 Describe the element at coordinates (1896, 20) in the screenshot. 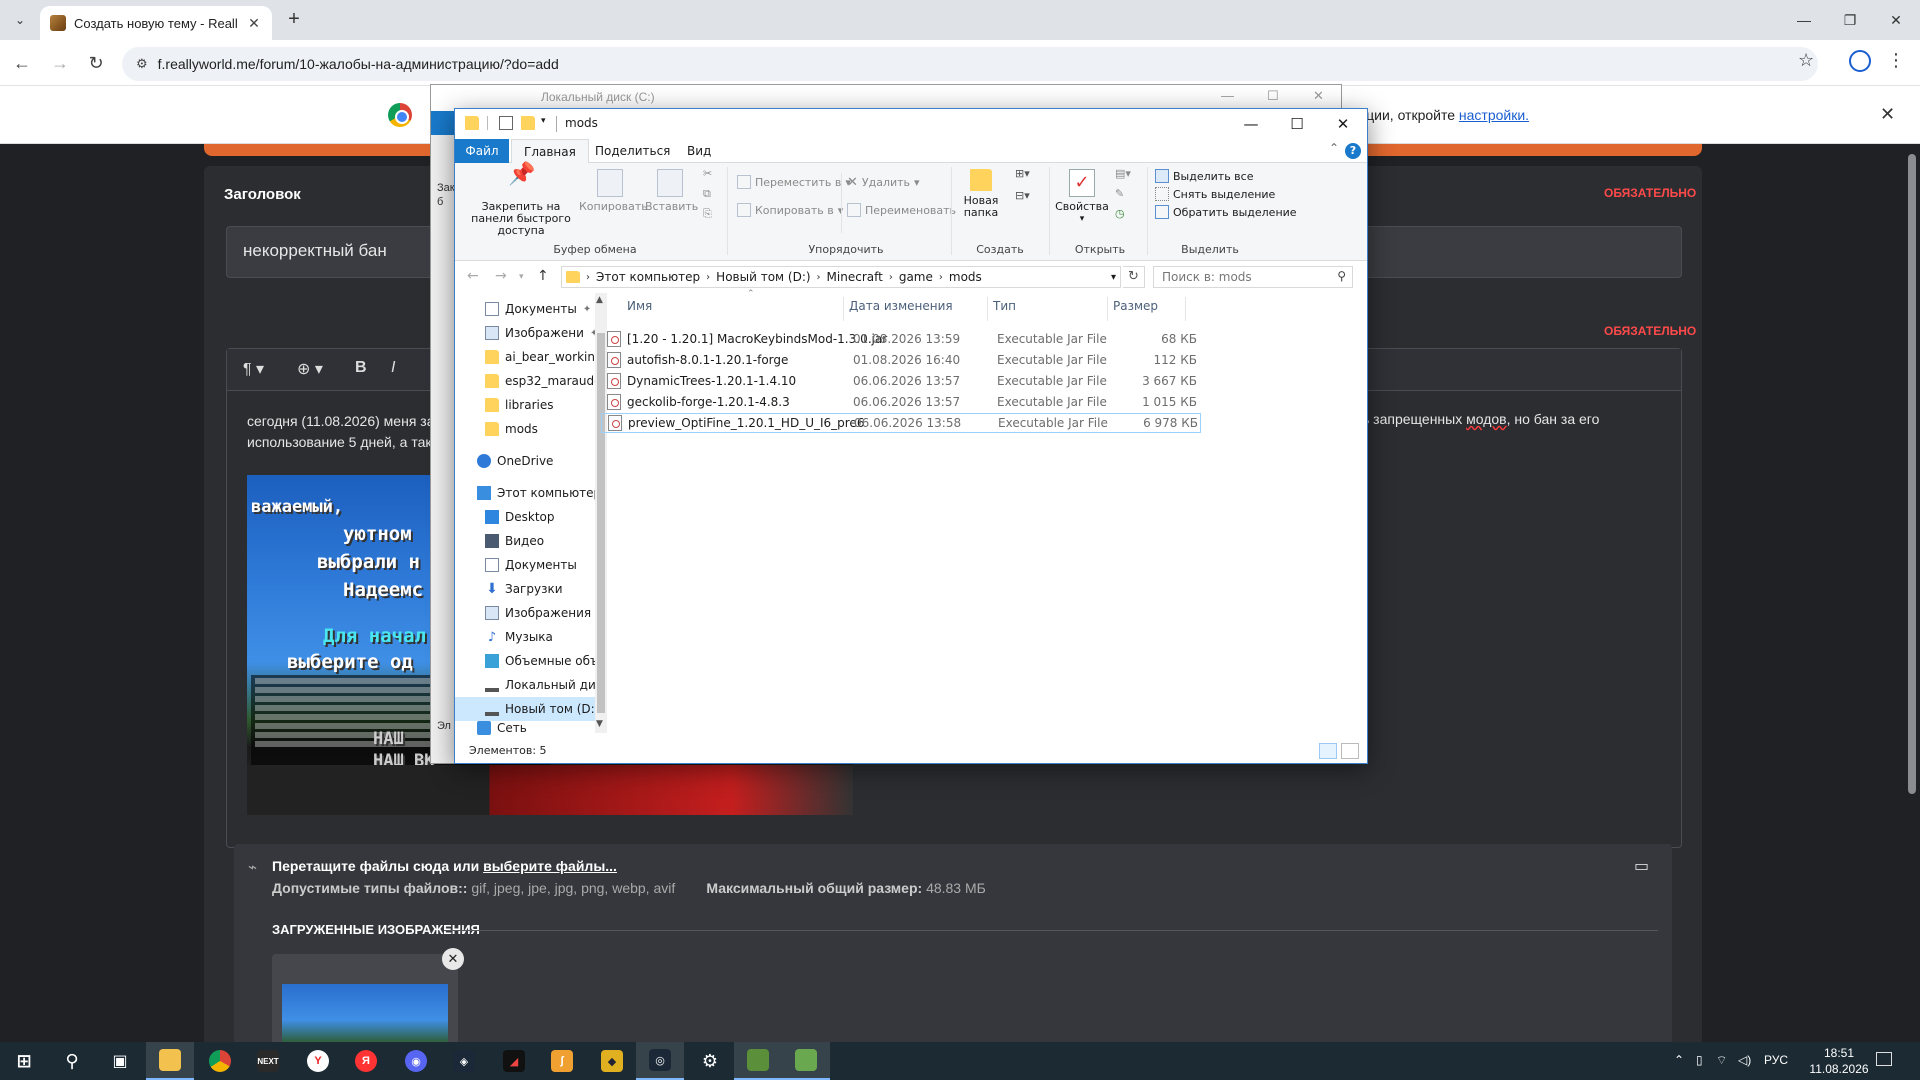

I see `close-window-button: ✕` at that location.